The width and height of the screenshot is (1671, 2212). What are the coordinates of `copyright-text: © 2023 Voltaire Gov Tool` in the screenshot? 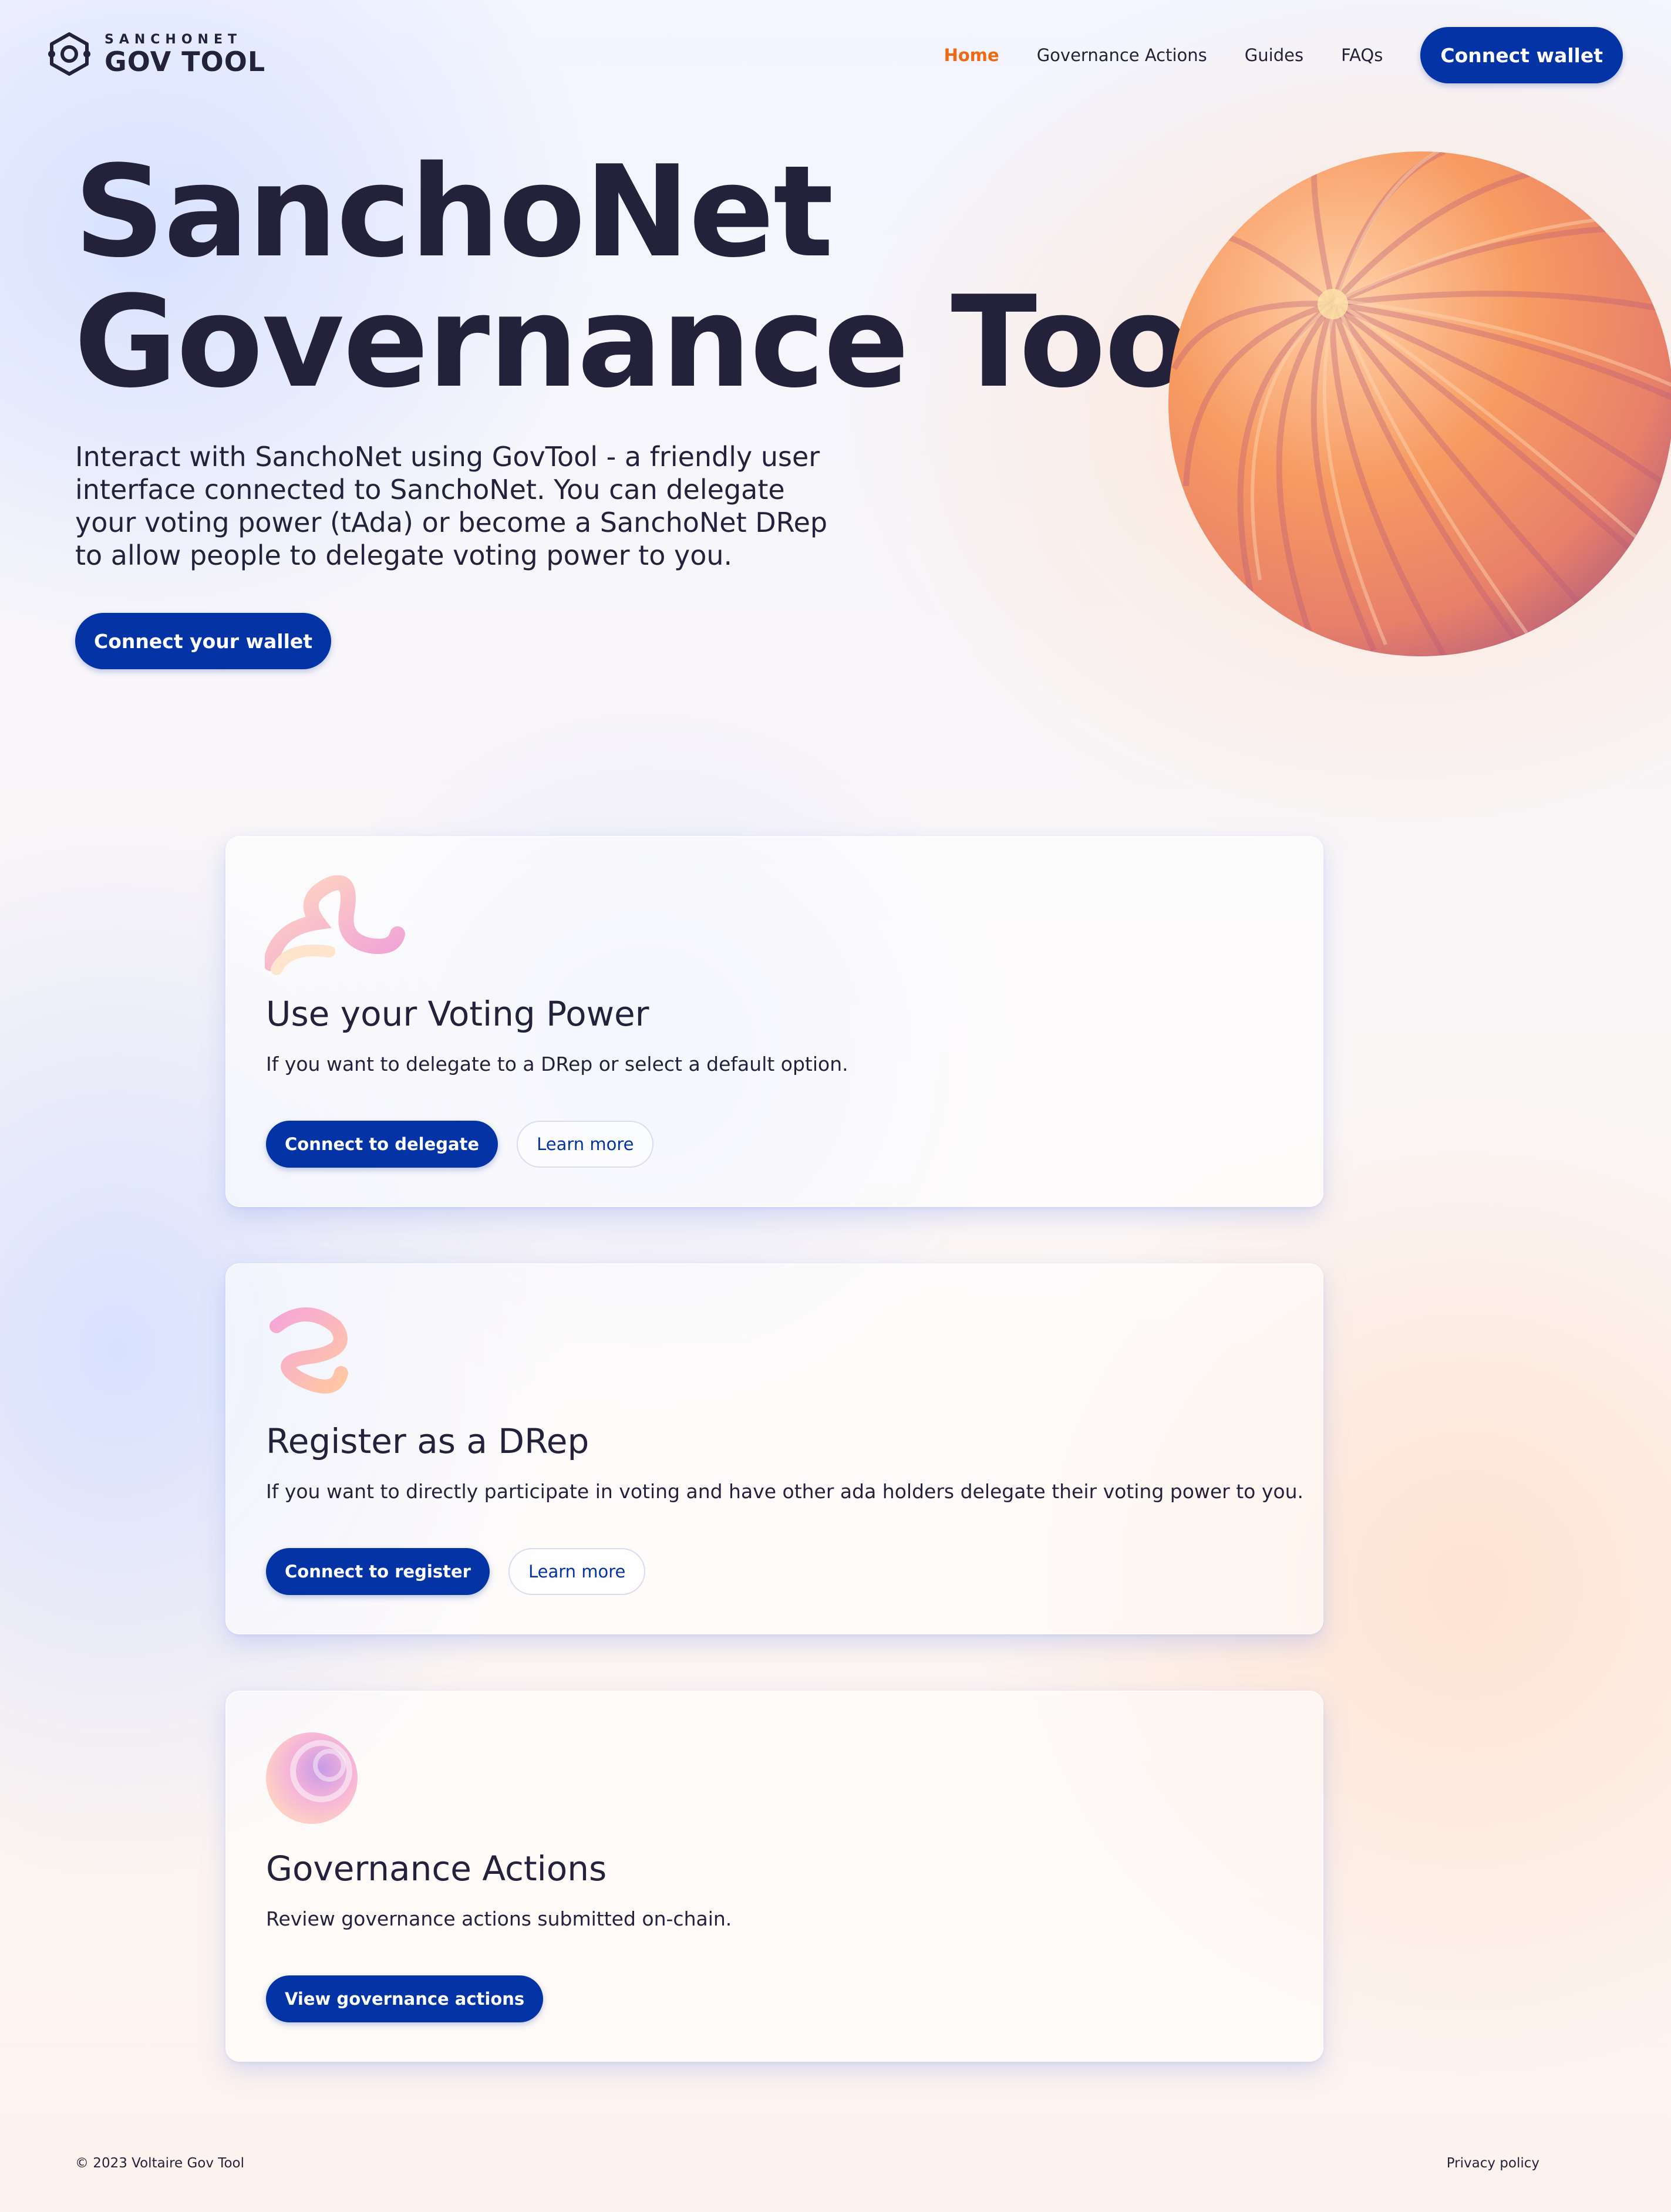 It's located at (159, 2163).